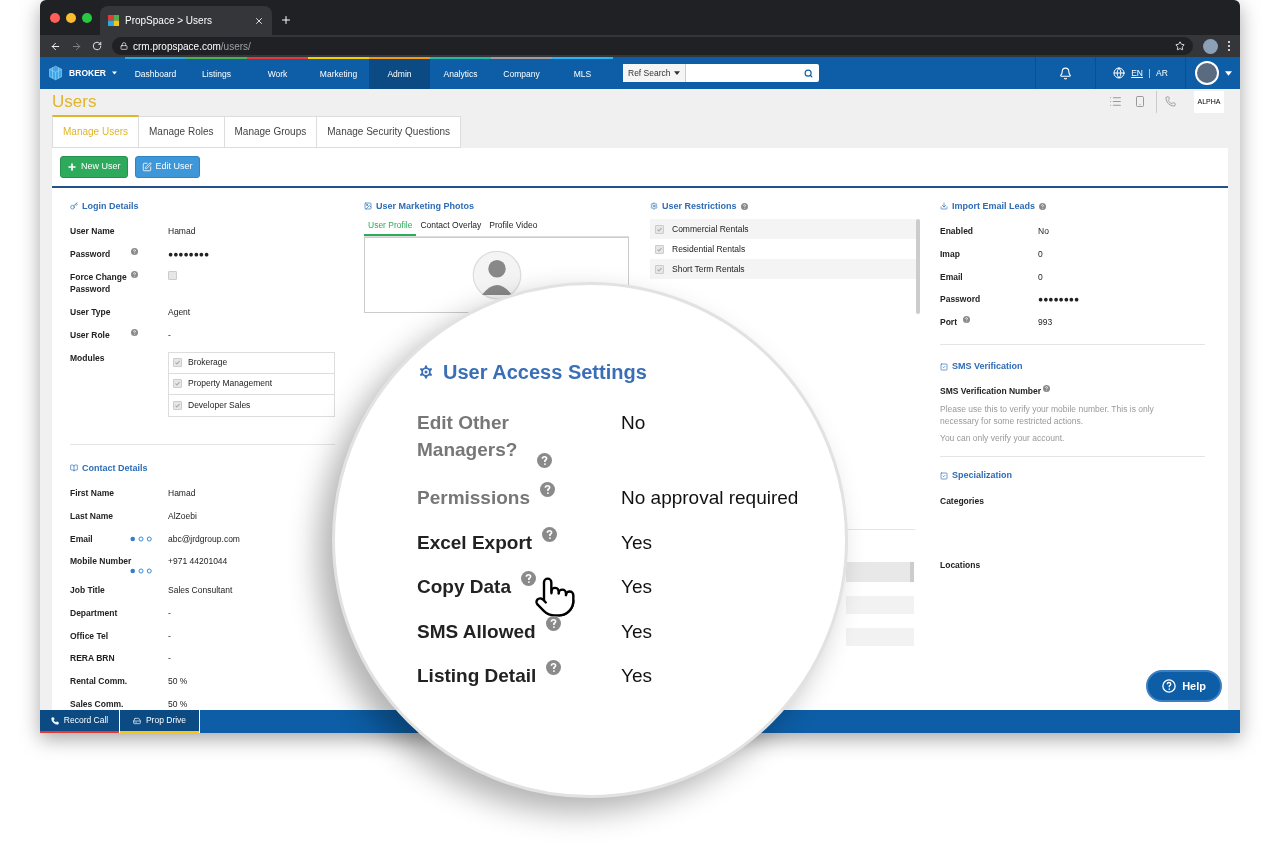 The image size is (1281, 842). What do you see at coordinates (182, 131) in the screenshot?
I see `tab: Manage Roles` at bounding box center [182, 131].